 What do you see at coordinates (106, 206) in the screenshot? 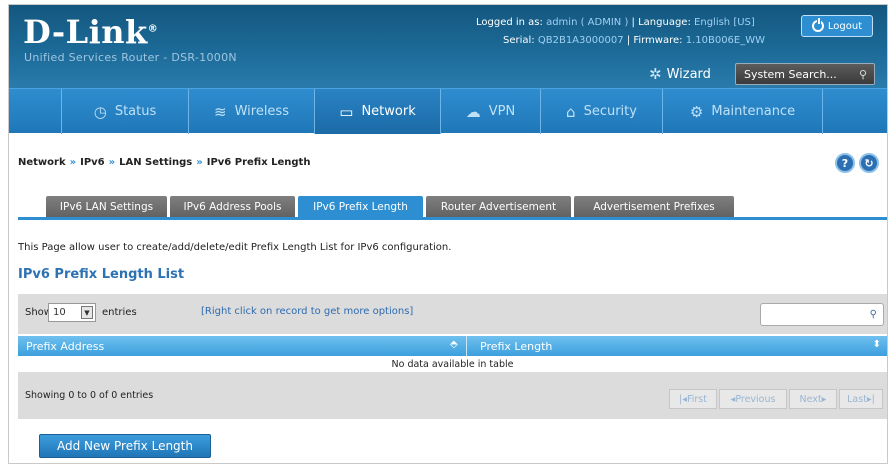
I see `tab-ipv6-lan-settings: IPv6 LAN Settings` at bounding box center [106, 206].